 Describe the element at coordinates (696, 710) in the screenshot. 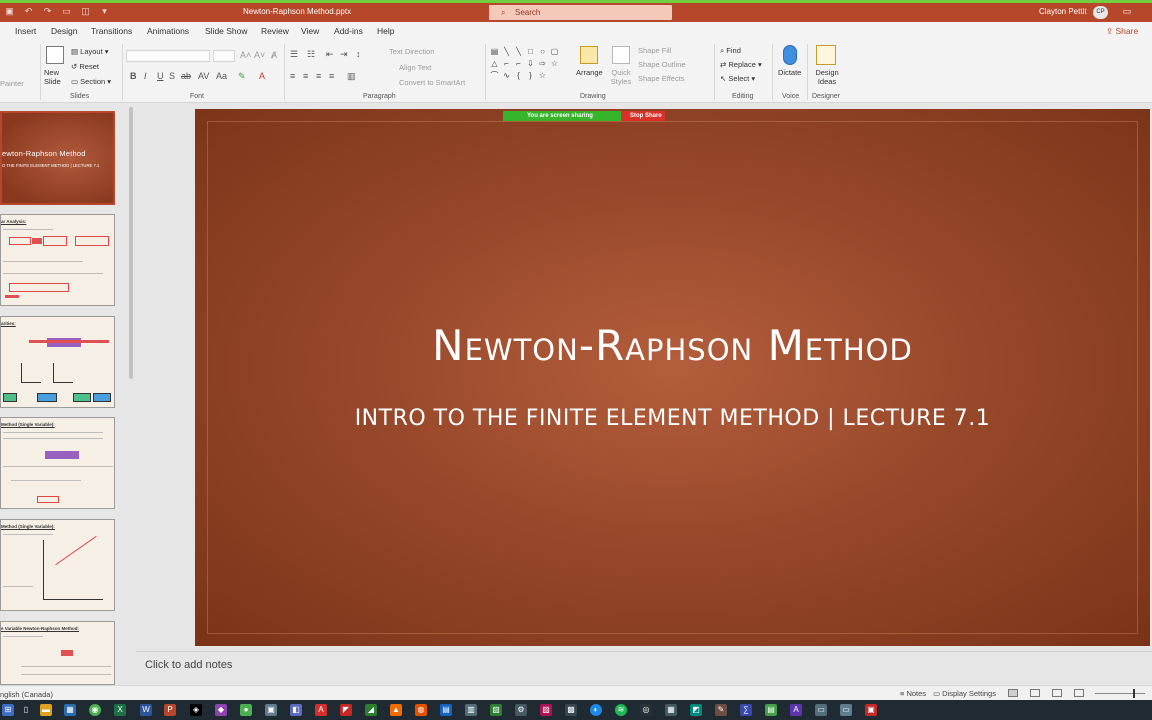

I see `app-icon: ◩` at that location.